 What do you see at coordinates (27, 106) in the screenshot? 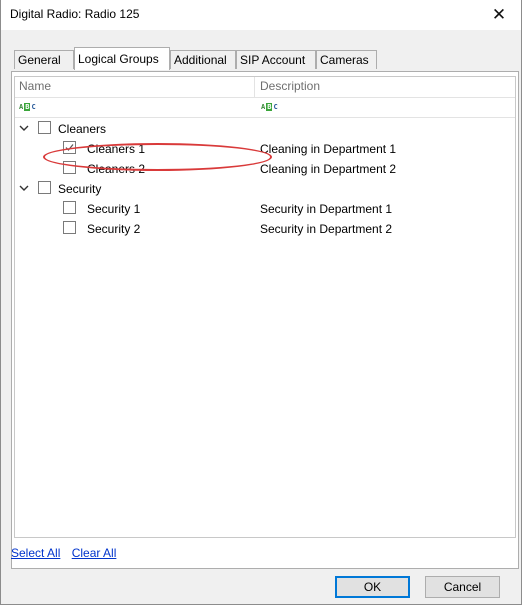
I see `name-filter-icon: ABC` at bounding box center [27, 106].